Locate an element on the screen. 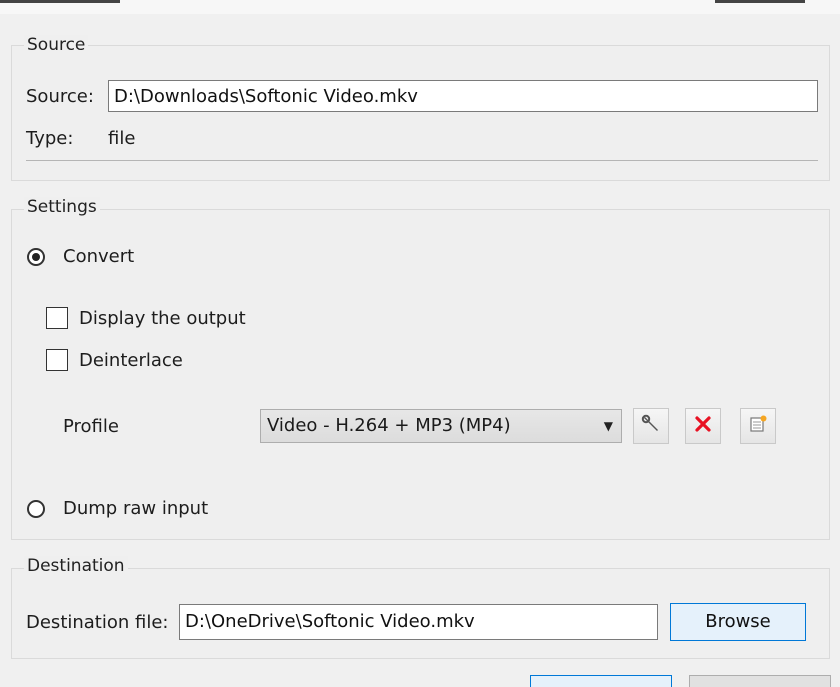 Image resolution: width=840 pixels, height=687 pixels. display-output-checkbox is located at coordinates (57, 318).